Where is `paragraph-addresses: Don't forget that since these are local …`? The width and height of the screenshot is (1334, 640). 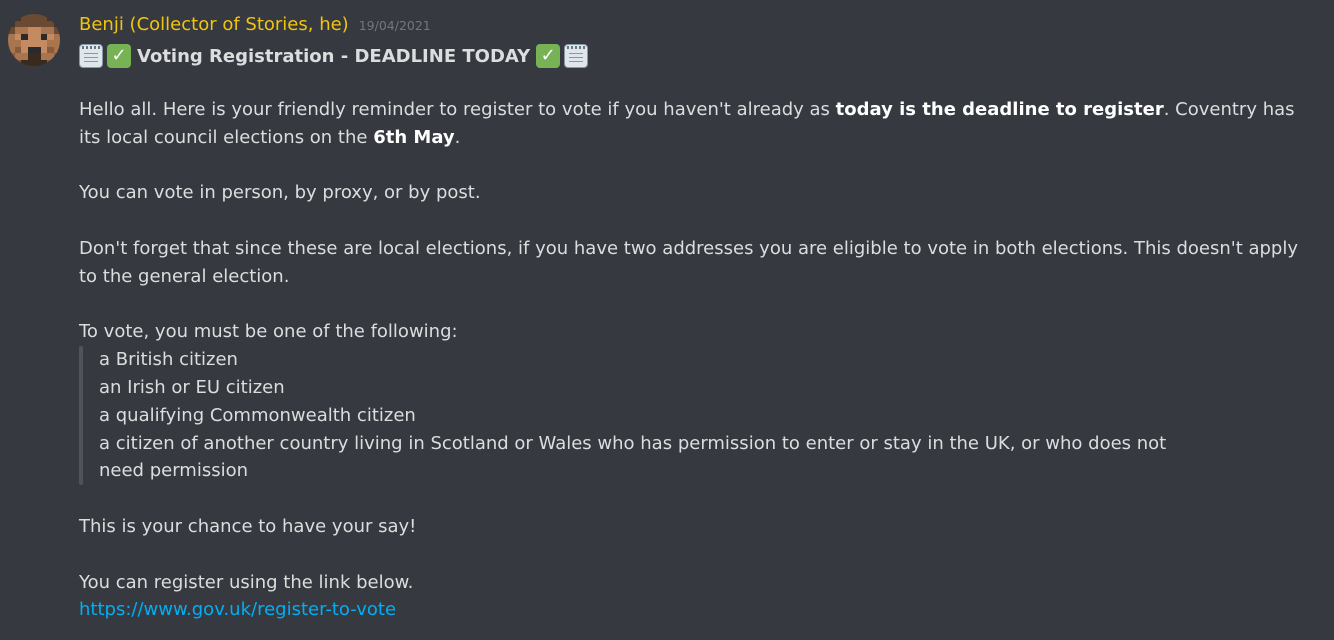
paragraph-addresses: Don't forget that since these are local … is located at coordinates (689, 262).